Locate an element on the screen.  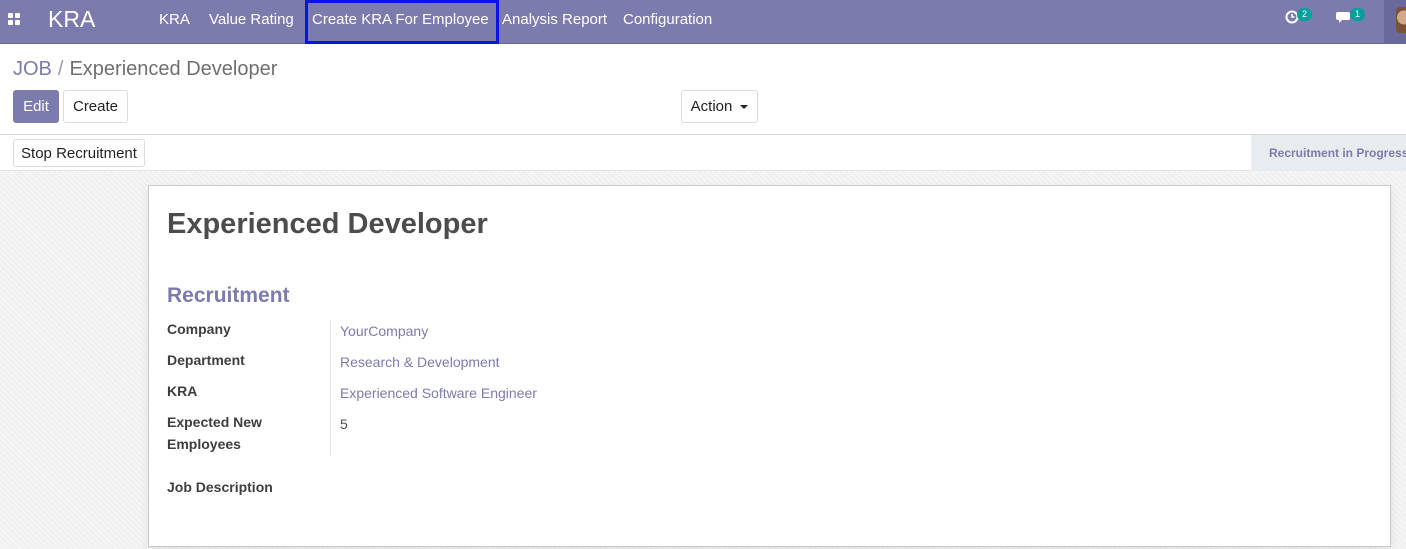
activity-badge: 2 is located at coordinates (1304, 14).